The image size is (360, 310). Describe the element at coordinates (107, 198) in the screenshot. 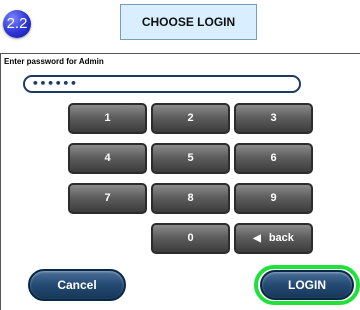

I see `key-7: 7` at that location.